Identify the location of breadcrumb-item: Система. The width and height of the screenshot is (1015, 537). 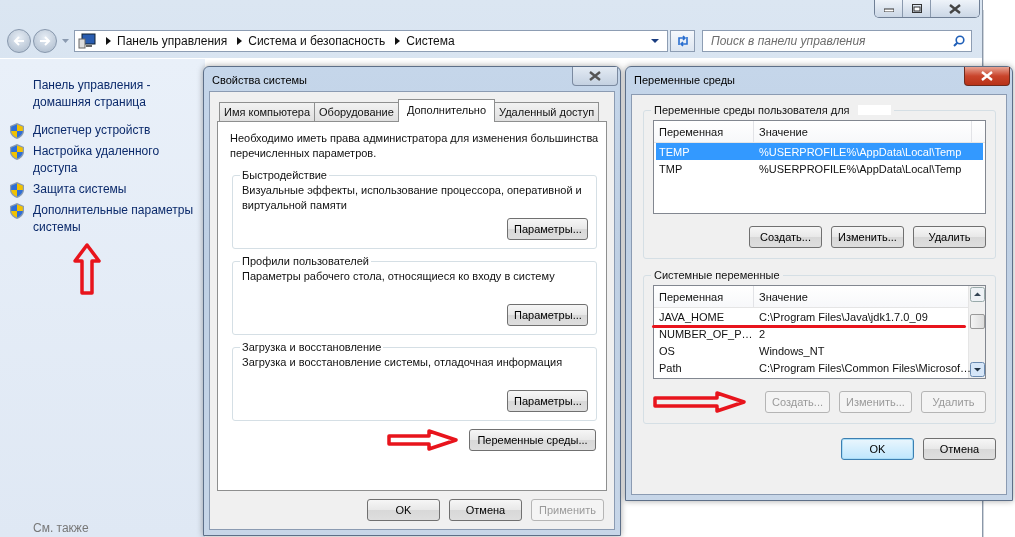
(430, 41).